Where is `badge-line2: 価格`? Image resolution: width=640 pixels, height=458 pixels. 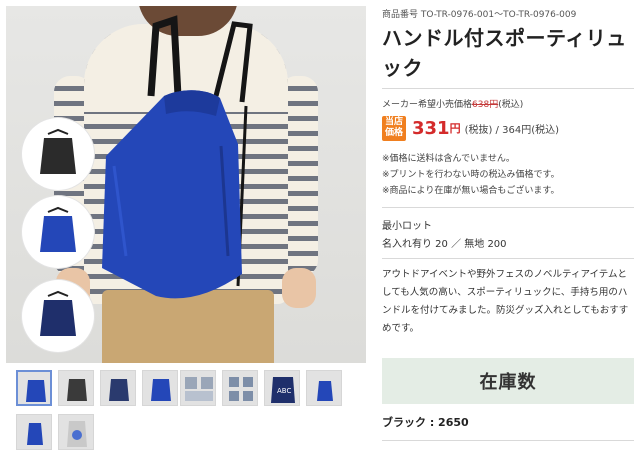 badge-line2: 価格 is located at coordinates (393, 132).